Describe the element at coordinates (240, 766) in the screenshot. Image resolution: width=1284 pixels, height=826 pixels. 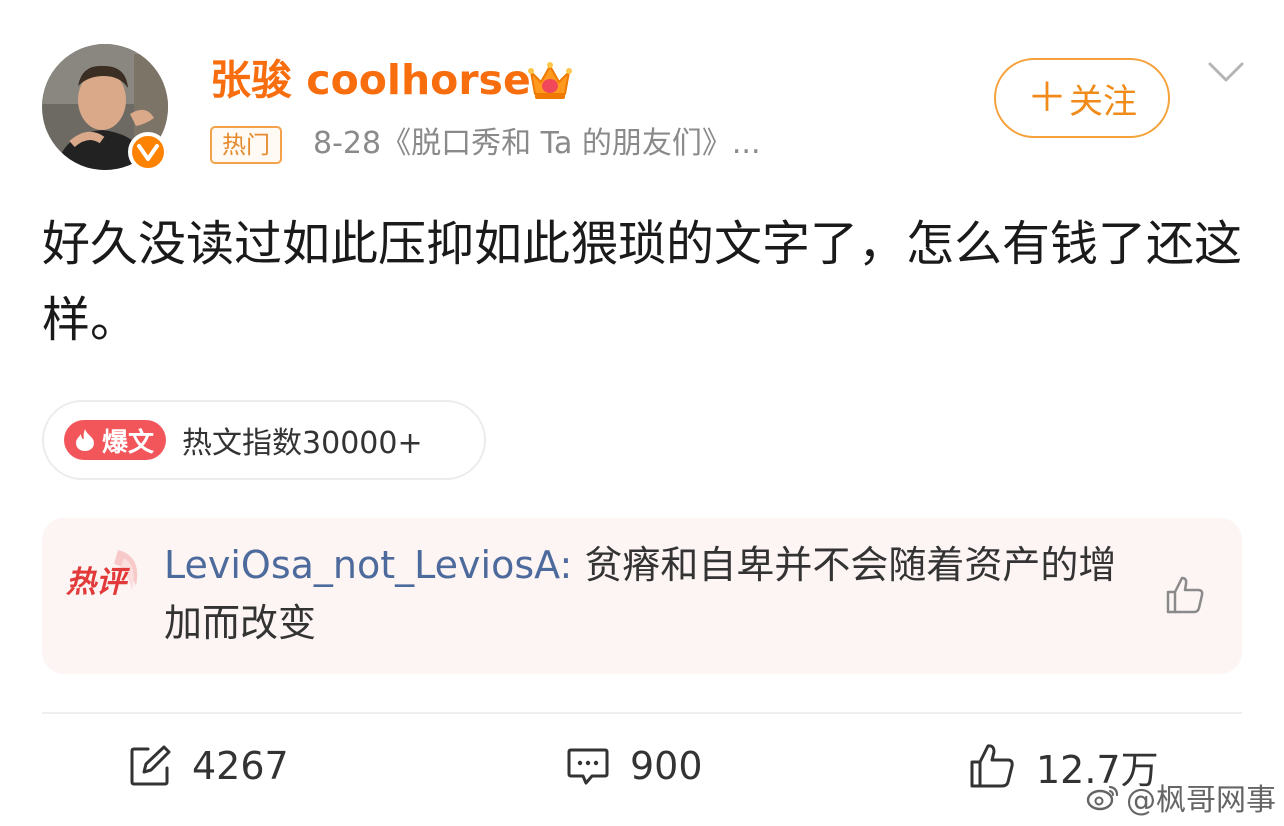
I see `repost-count: 4267` at that location.